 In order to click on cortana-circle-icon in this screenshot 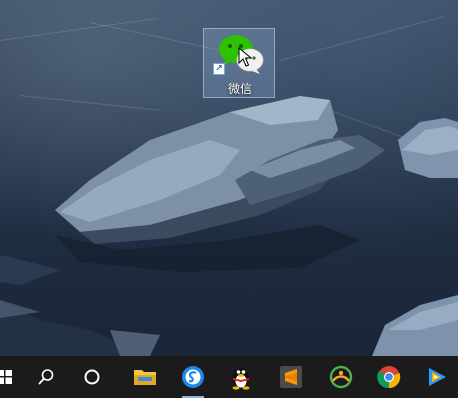, I will do `click(92, 377)`.